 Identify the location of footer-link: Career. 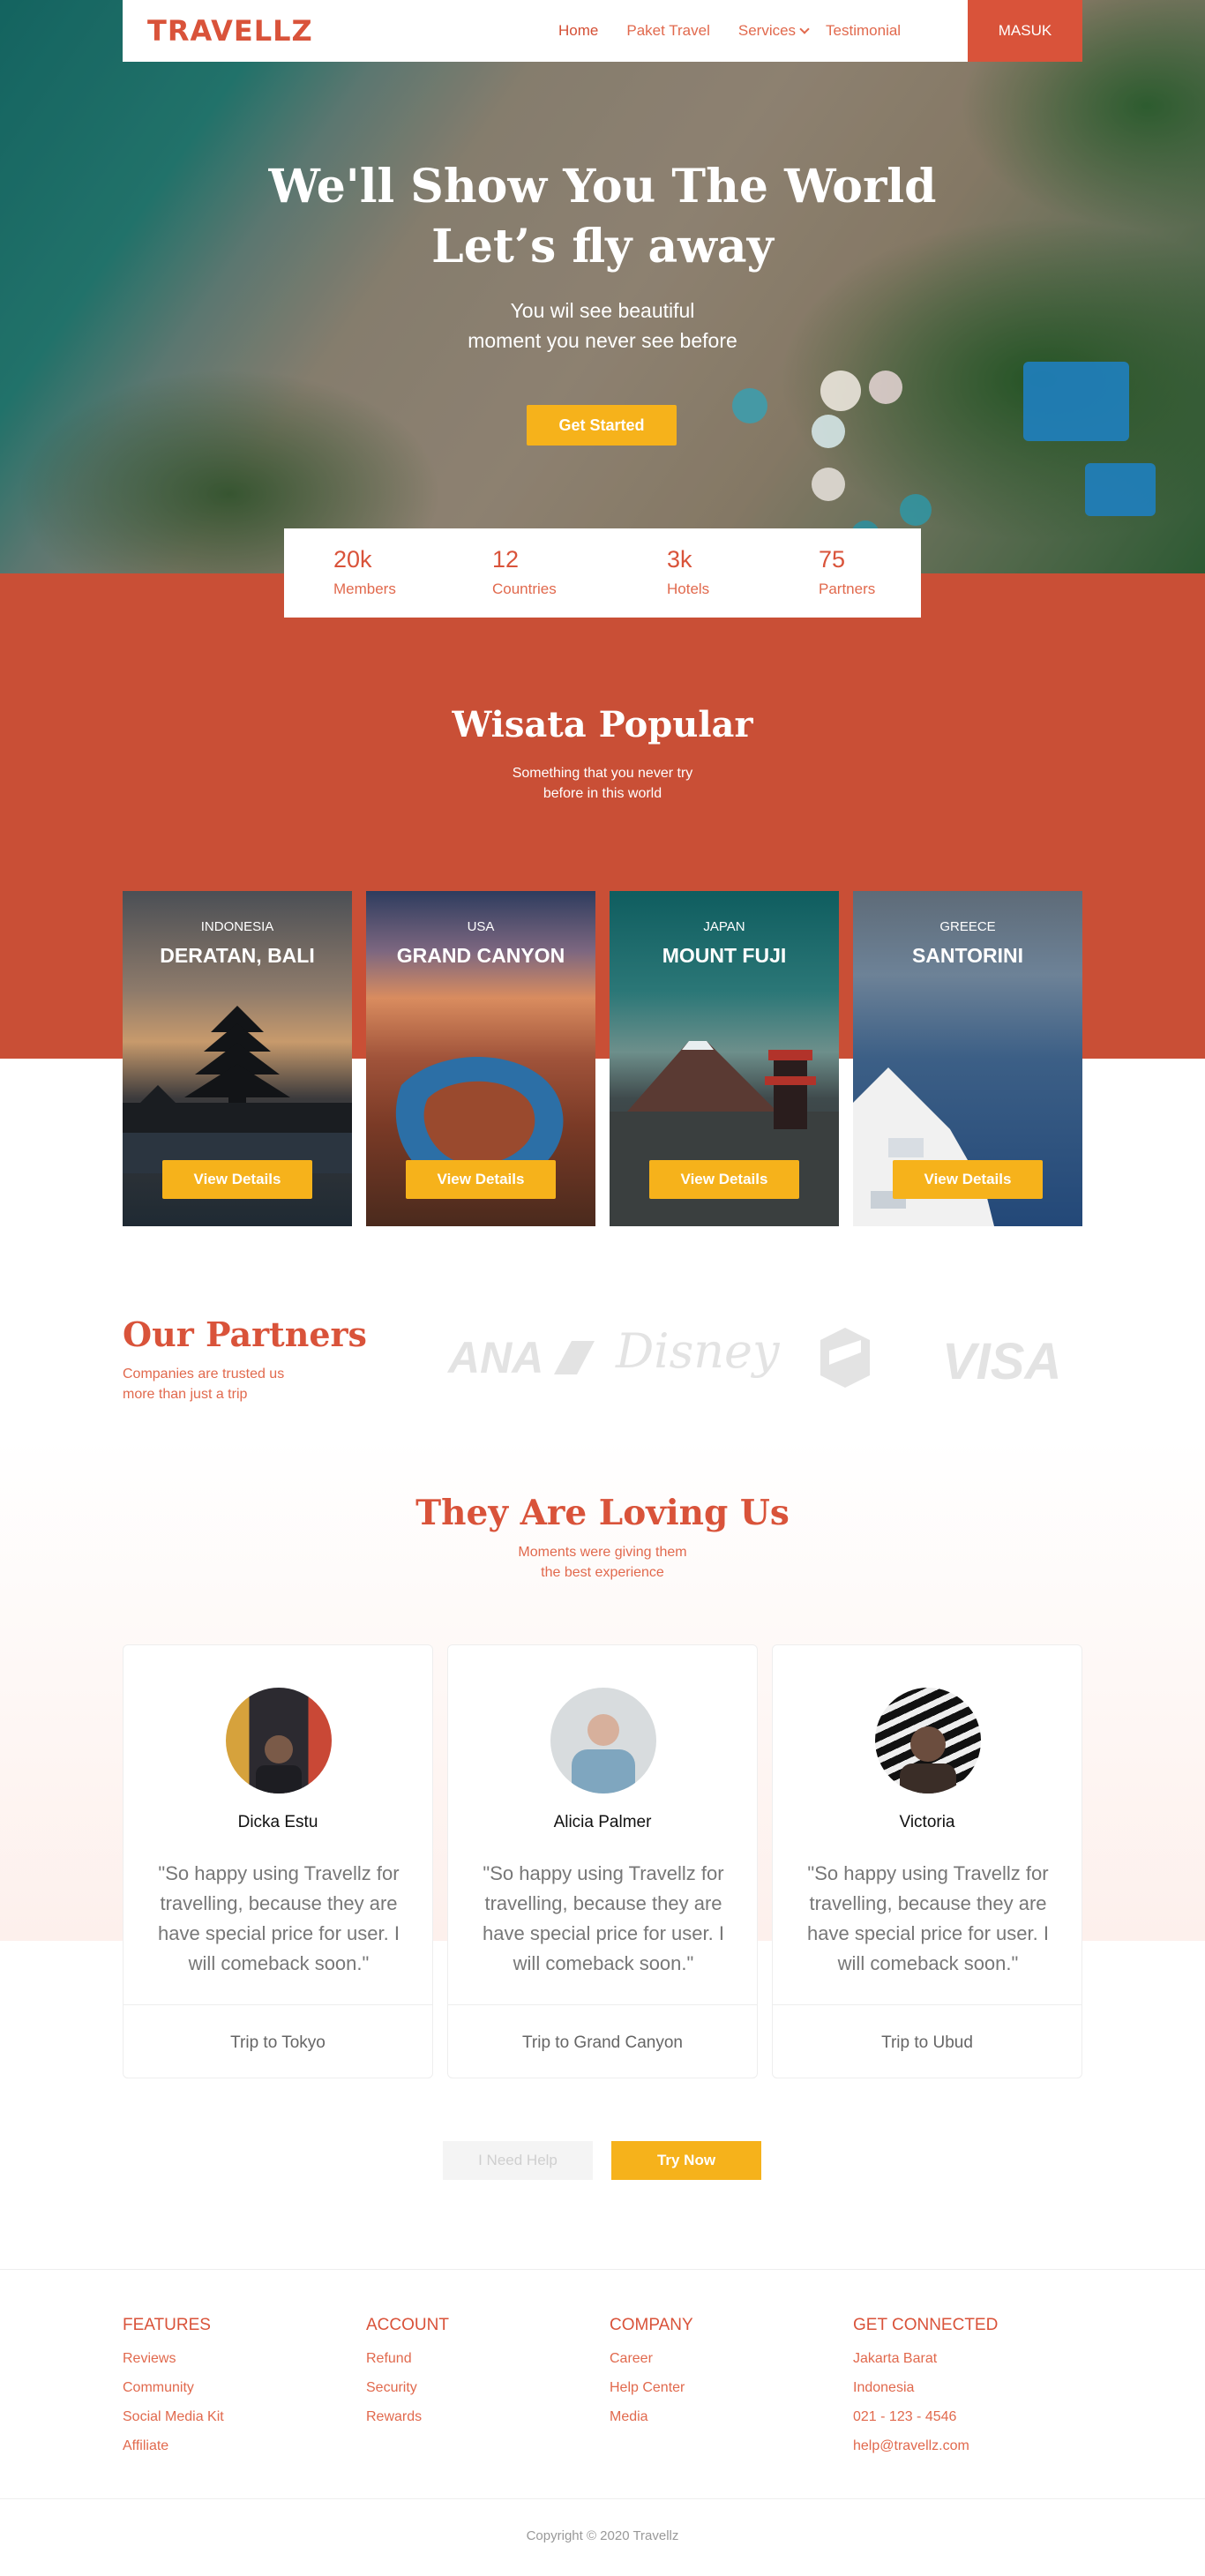
(651, 2359).